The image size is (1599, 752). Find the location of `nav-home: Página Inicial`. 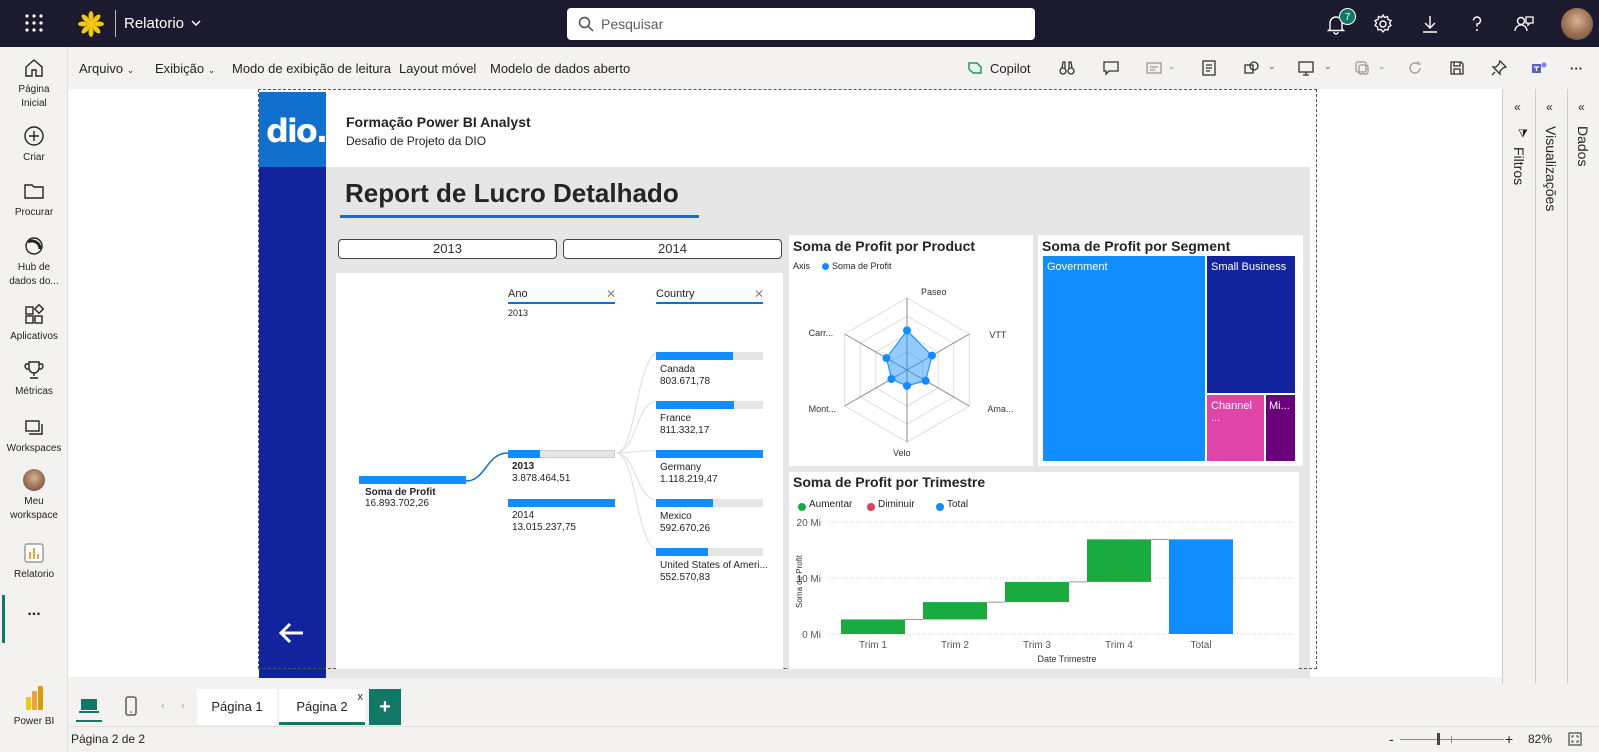

nav-home: Página Inicial is located at coordinates (34, 84).